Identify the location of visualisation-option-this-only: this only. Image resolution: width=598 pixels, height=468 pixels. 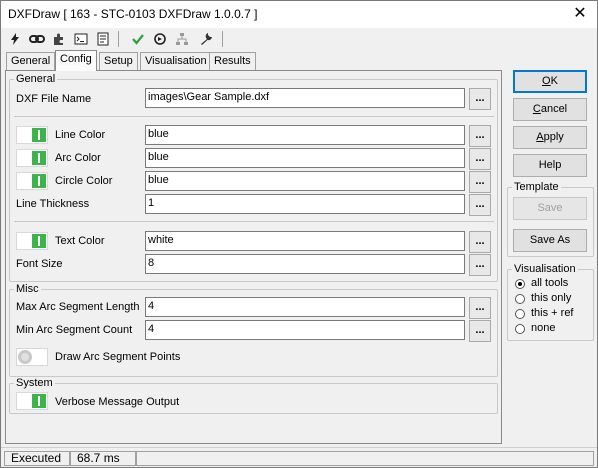
(551, 298).